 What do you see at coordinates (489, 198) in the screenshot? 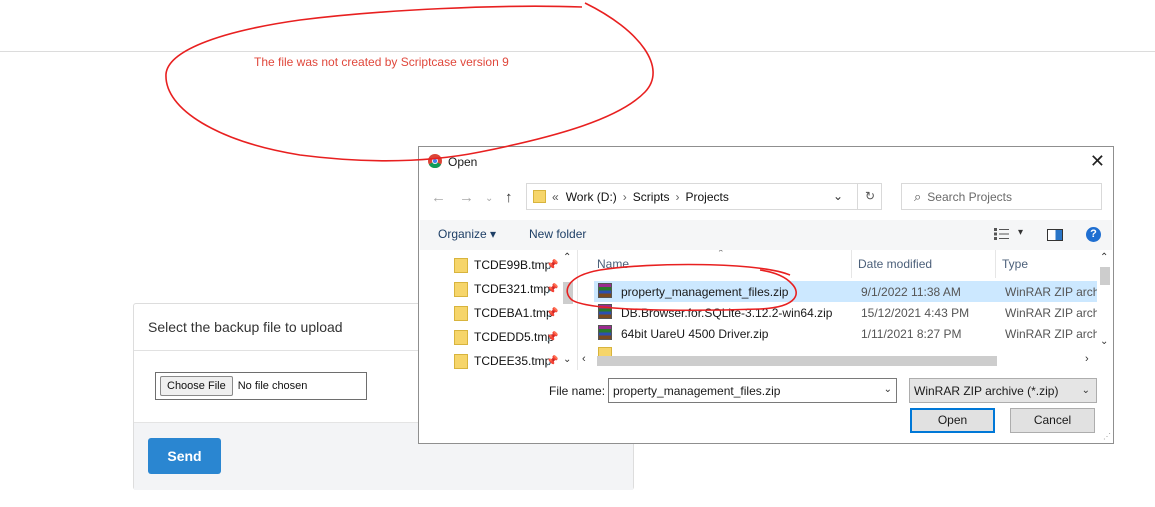
I see `recent-locations-icon: ⌄` at bounding box center [489, 198].